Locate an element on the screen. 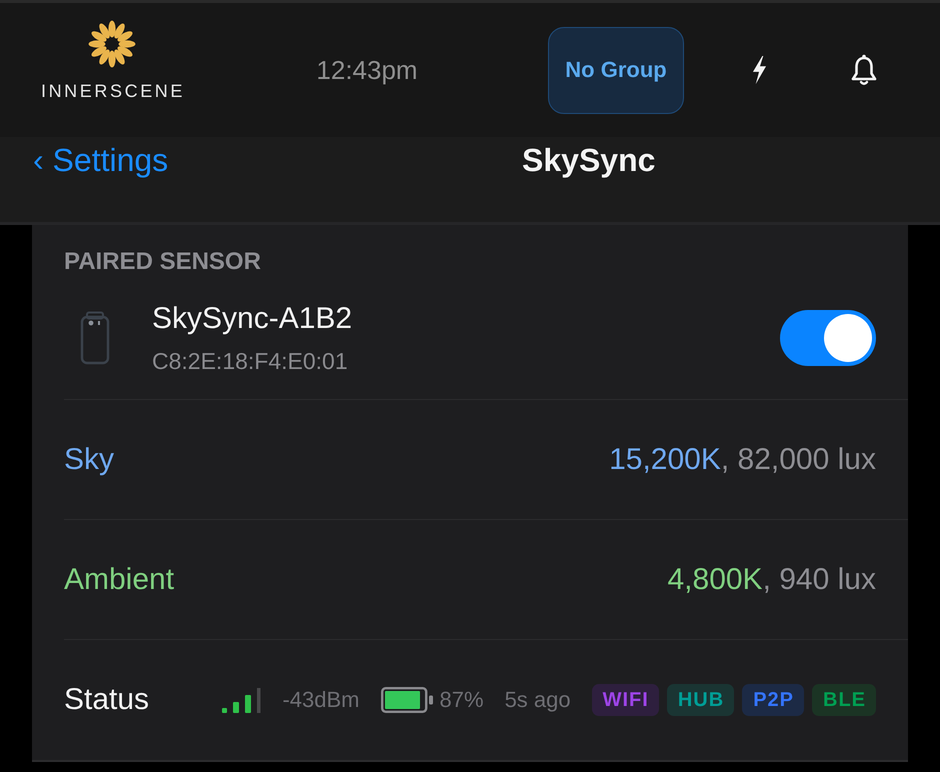  group-button: No Group is located at coordinates (616, 70).